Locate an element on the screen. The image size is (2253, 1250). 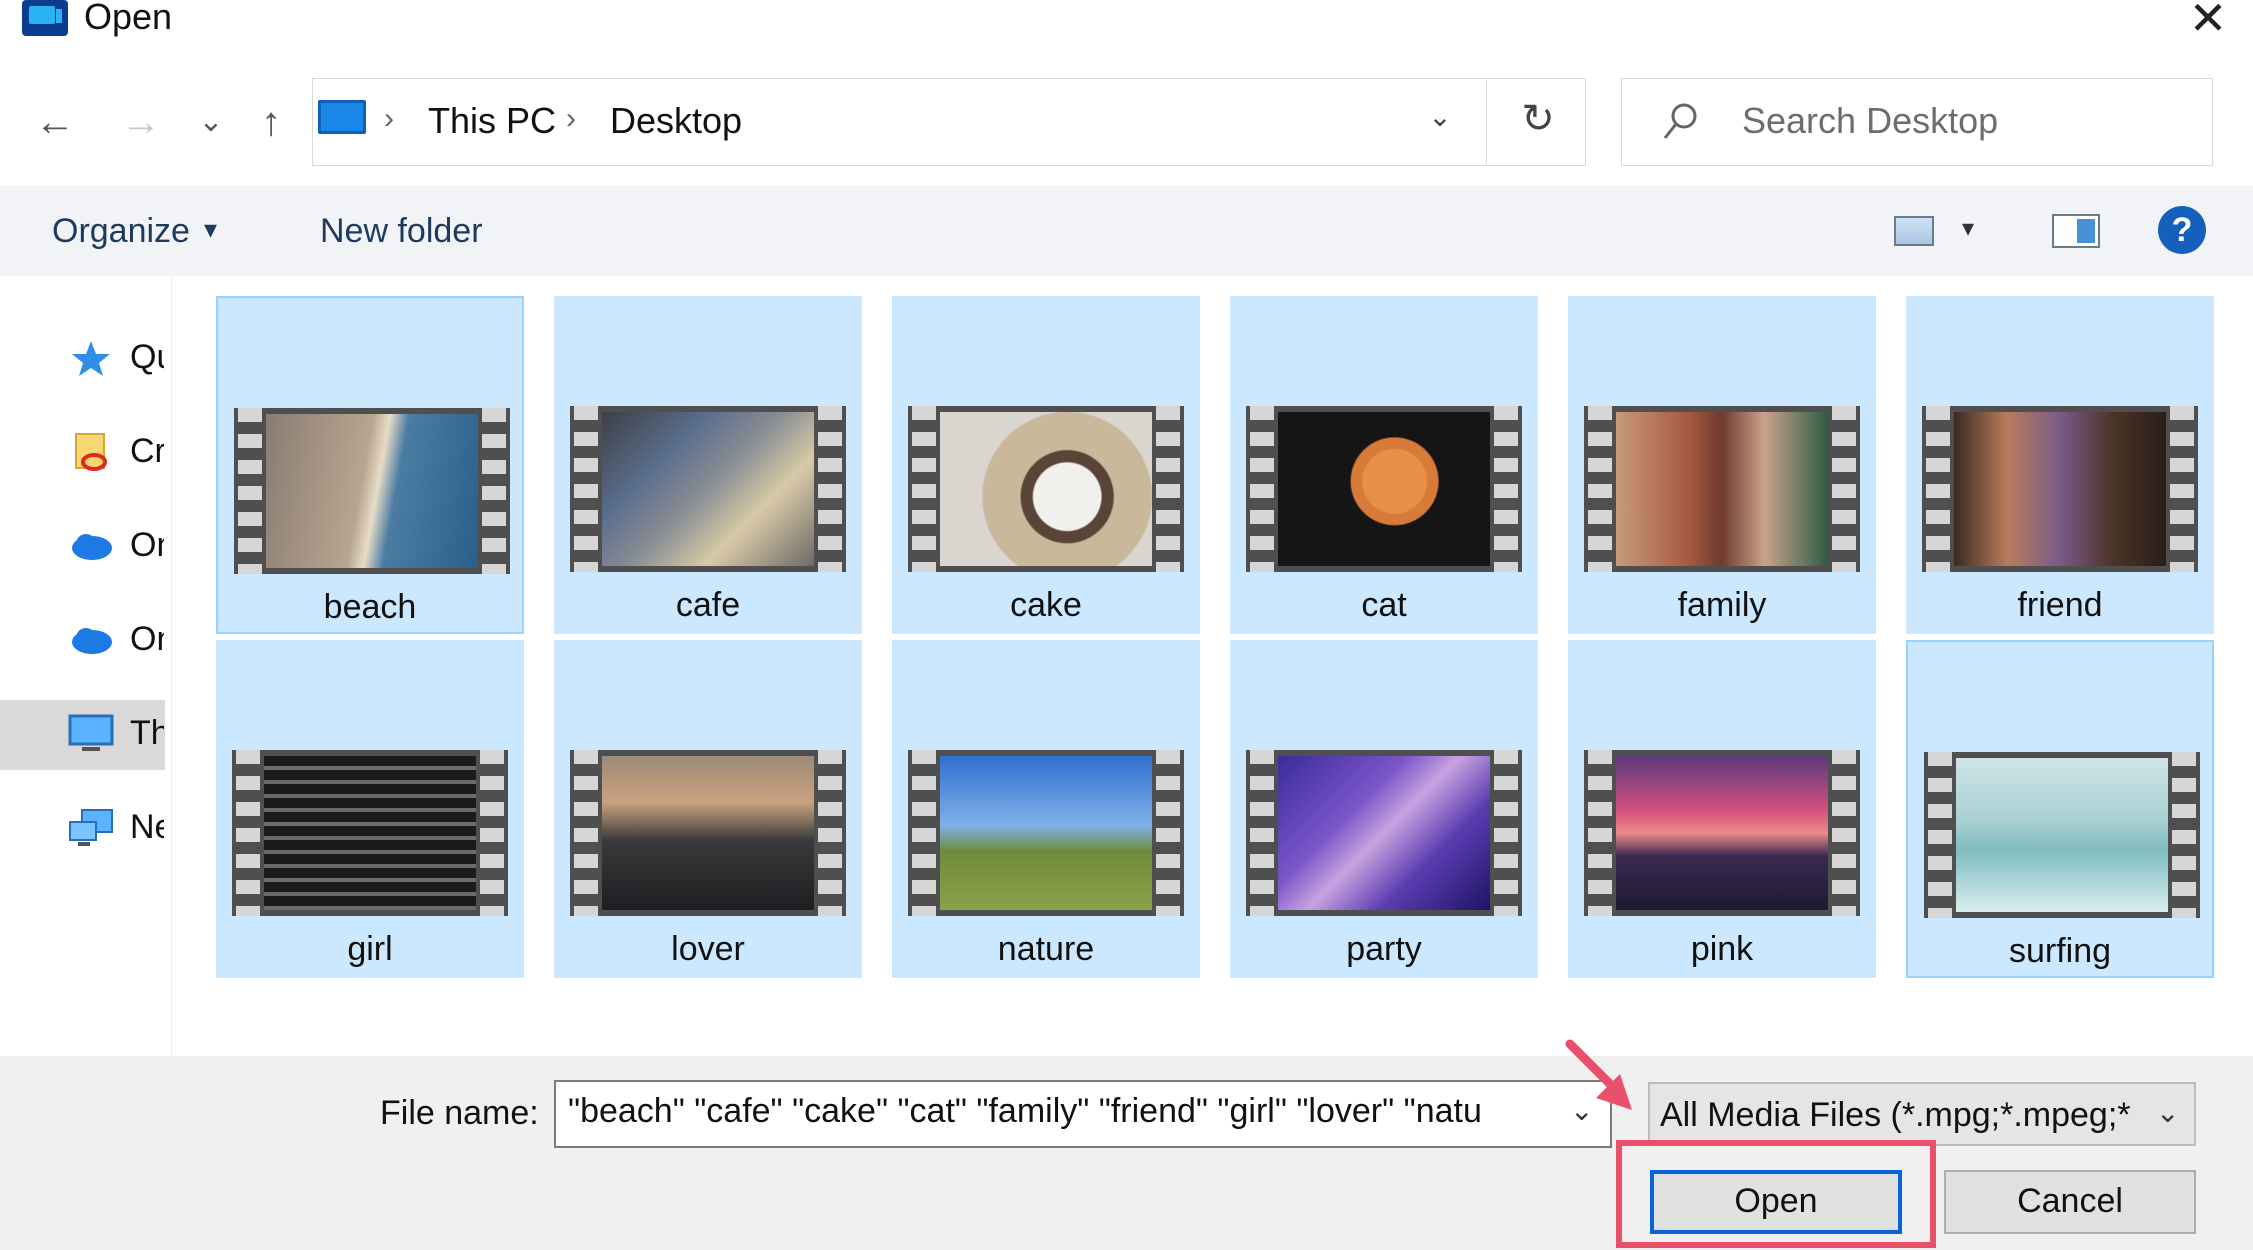
nav-item-this-pc: This PC is located at coordinates (82, 735).